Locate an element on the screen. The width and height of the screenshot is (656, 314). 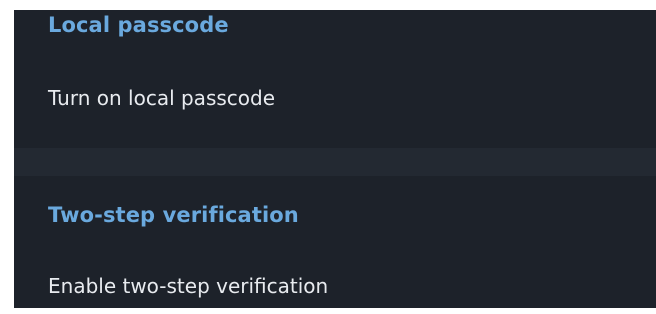
enable-two-step-verification-label: Enable two-step verification is located at coordinates (188, 286).